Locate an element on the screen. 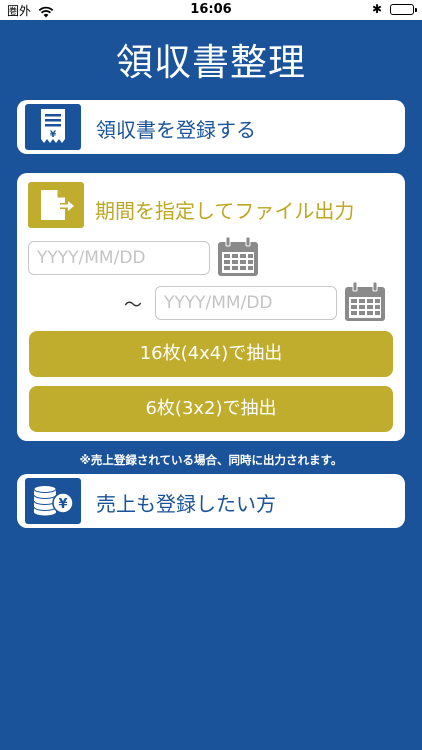  sales-export-note: ※売上登録されている場合、同時に出力されます。 is located at coordinates (211, 460).